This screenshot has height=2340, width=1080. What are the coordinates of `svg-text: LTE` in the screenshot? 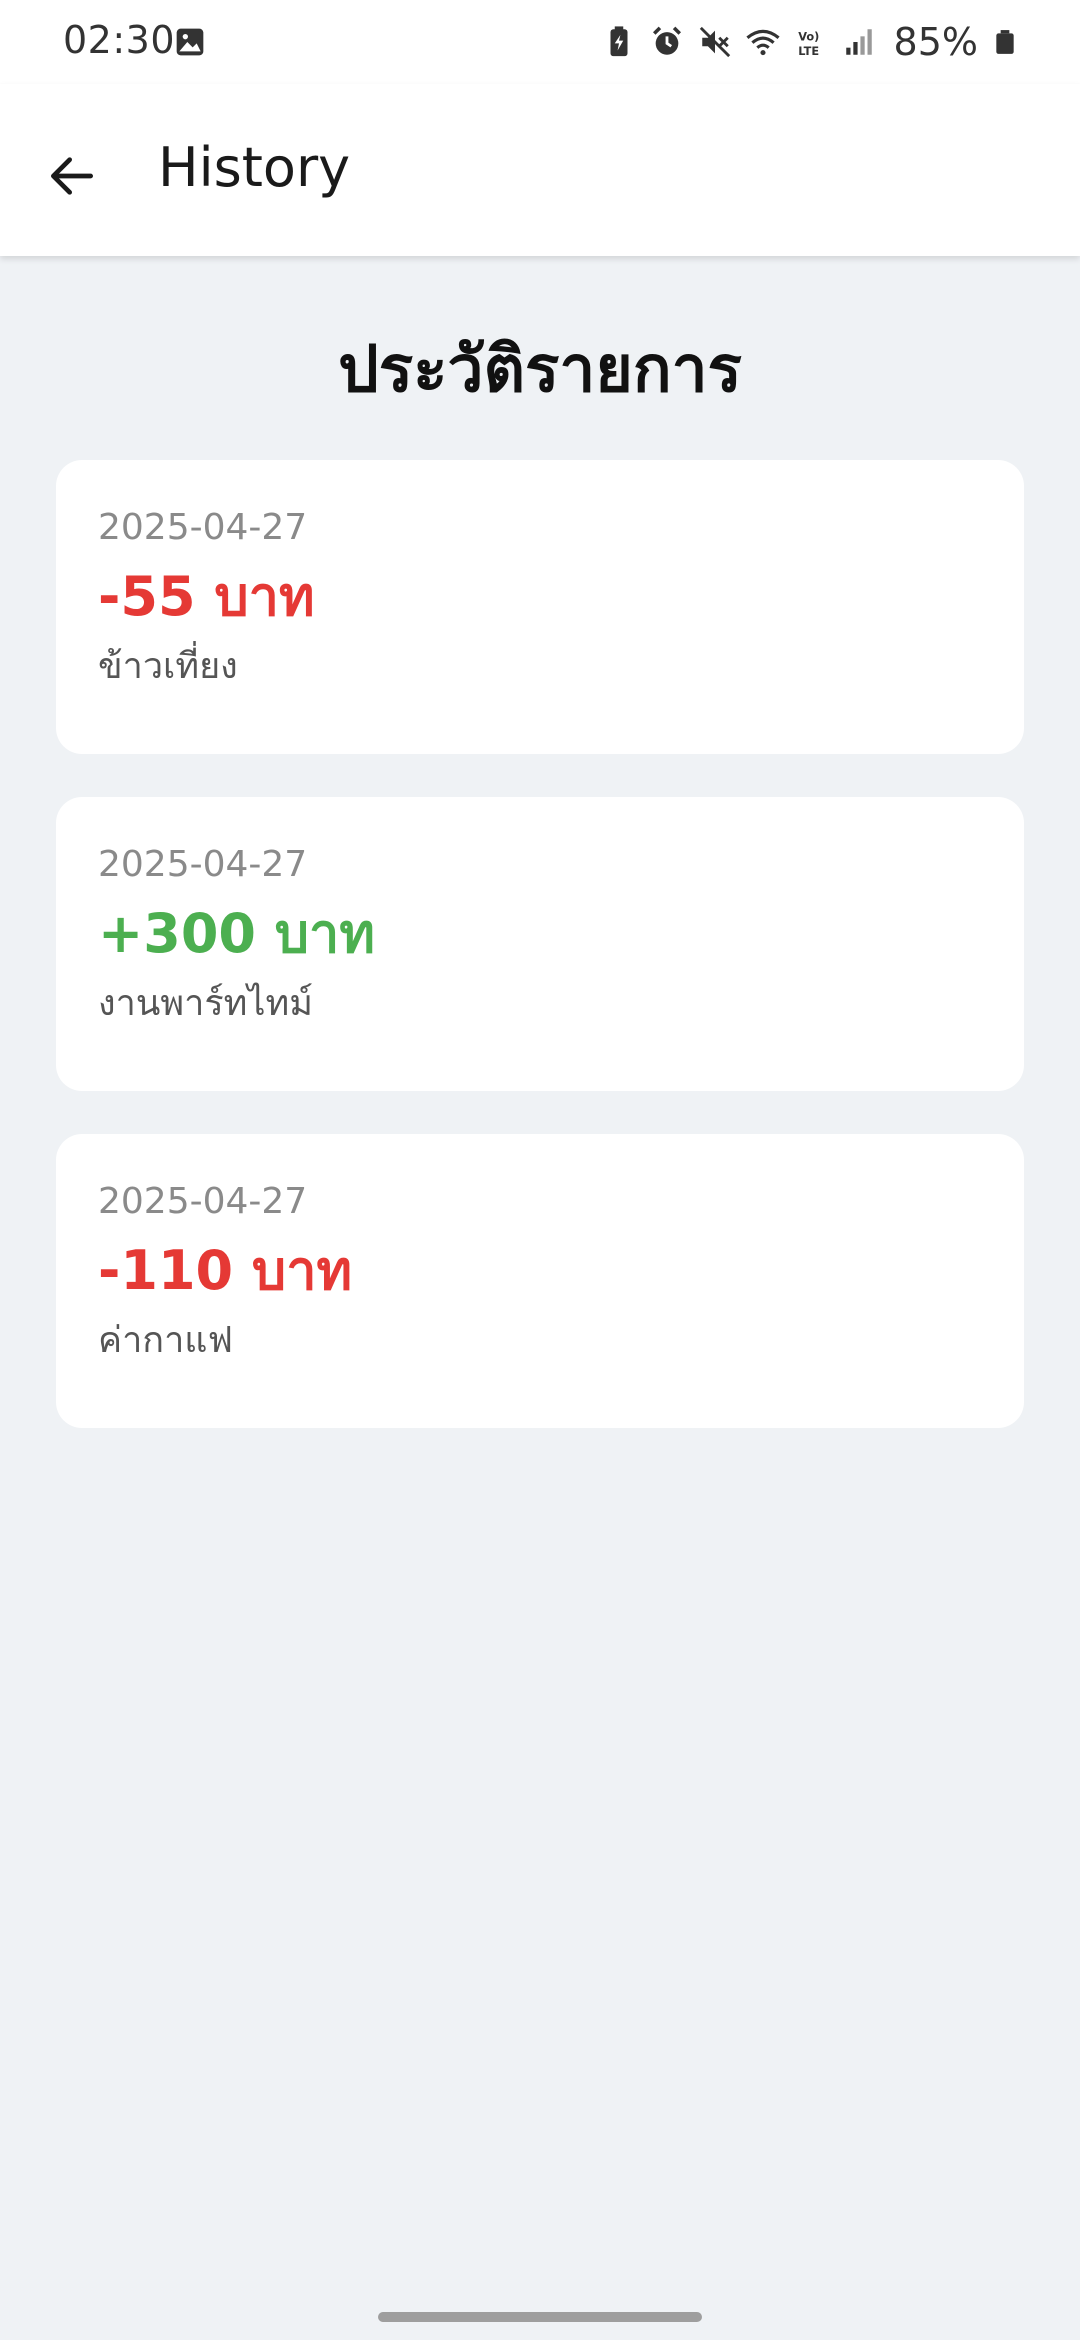 It's located at (808, 51).